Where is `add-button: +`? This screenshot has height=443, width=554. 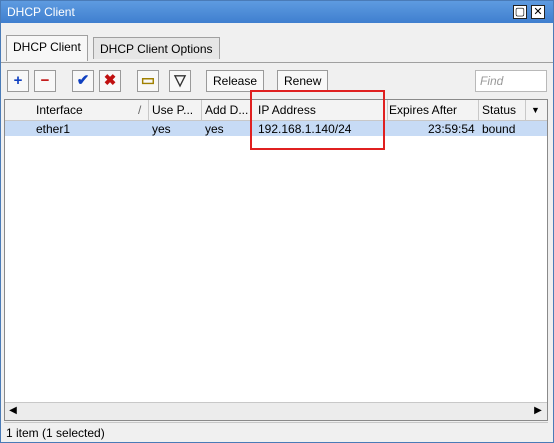
add-button: + is located at coordinates (18, 81).